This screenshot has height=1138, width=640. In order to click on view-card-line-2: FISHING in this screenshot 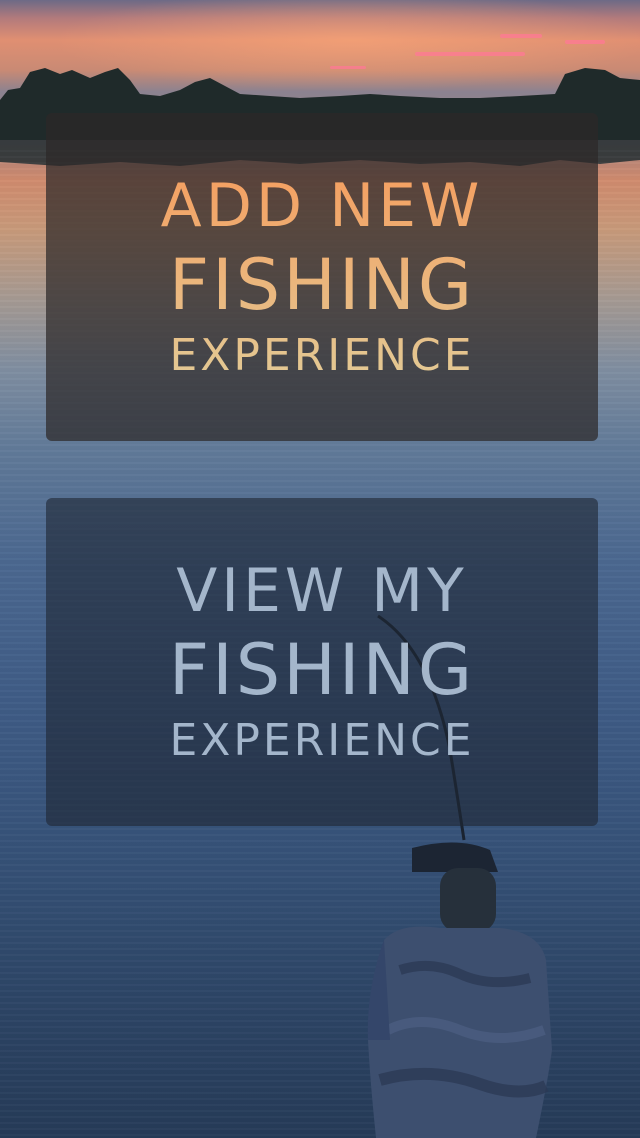, I will do `click(322, 670)`.